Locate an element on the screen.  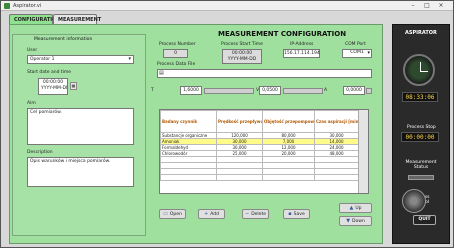
start-datetime-label: Start date and time is located at coordinates (49, 72).